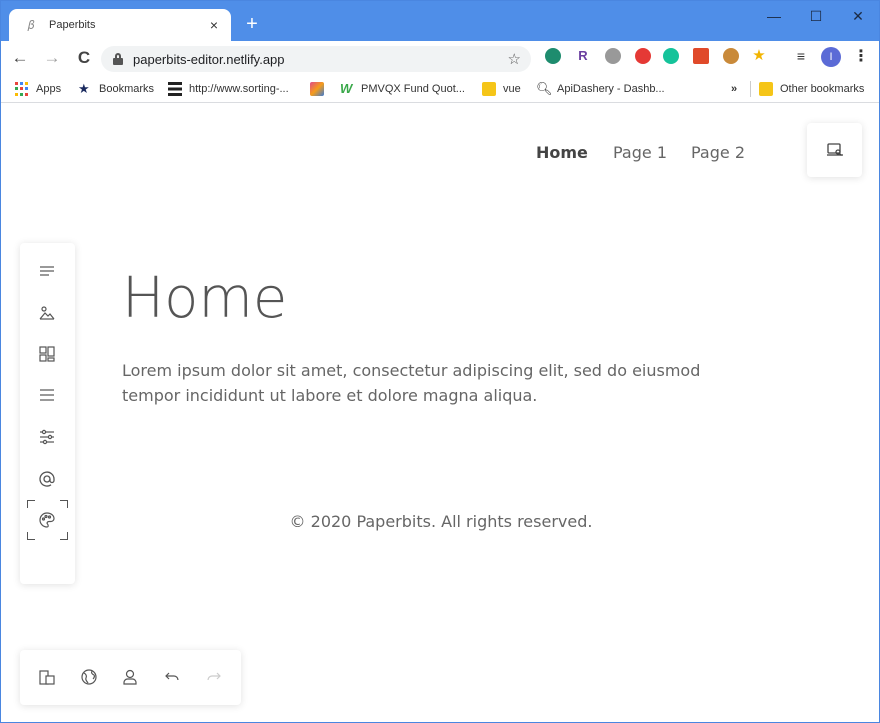 This screenshot has width=880, height=723. What do you see at coordinates (47, 479) in the screenshot?
I see `email-icon` at bounding box center [47, 479].